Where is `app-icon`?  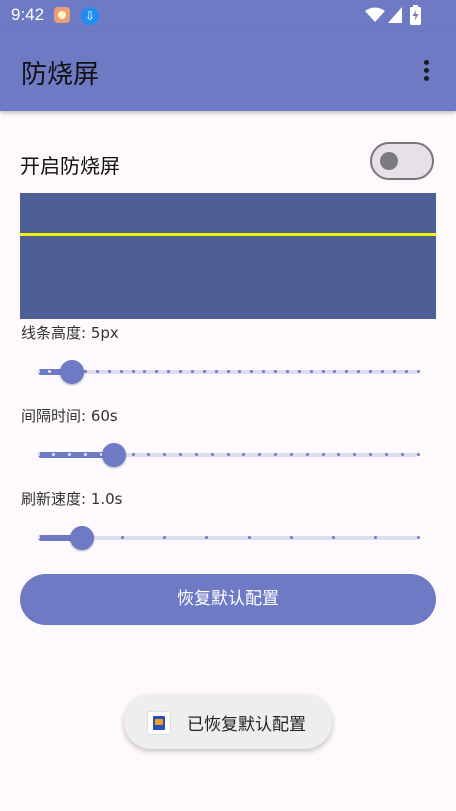 app-icon is located at coordinates (159, 723).